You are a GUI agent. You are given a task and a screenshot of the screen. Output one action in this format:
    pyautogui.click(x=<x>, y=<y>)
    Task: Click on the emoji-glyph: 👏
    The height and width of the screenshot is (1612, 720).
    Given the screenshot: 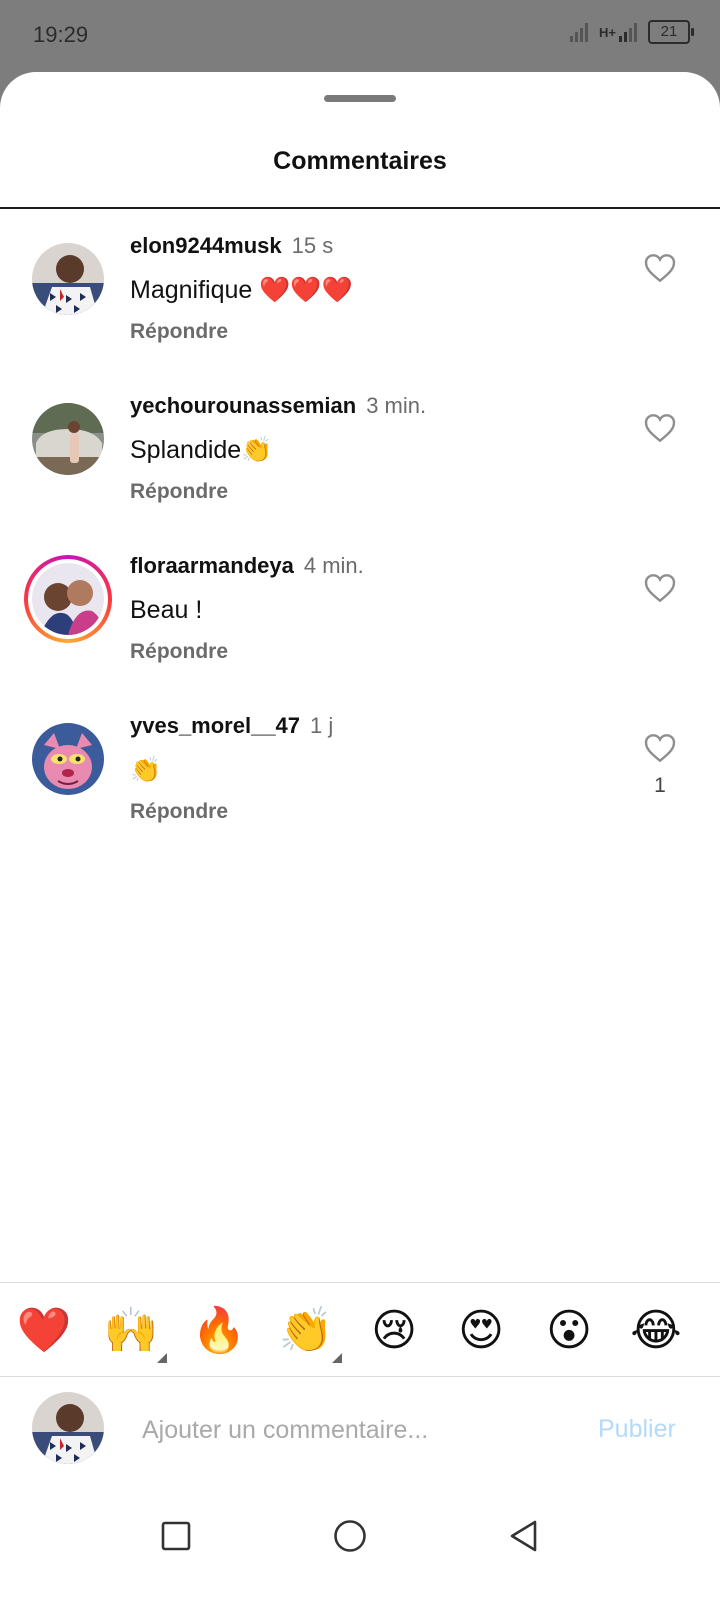 What is the action you would take?
    pyautogui.click(x=306, y=1330)
    